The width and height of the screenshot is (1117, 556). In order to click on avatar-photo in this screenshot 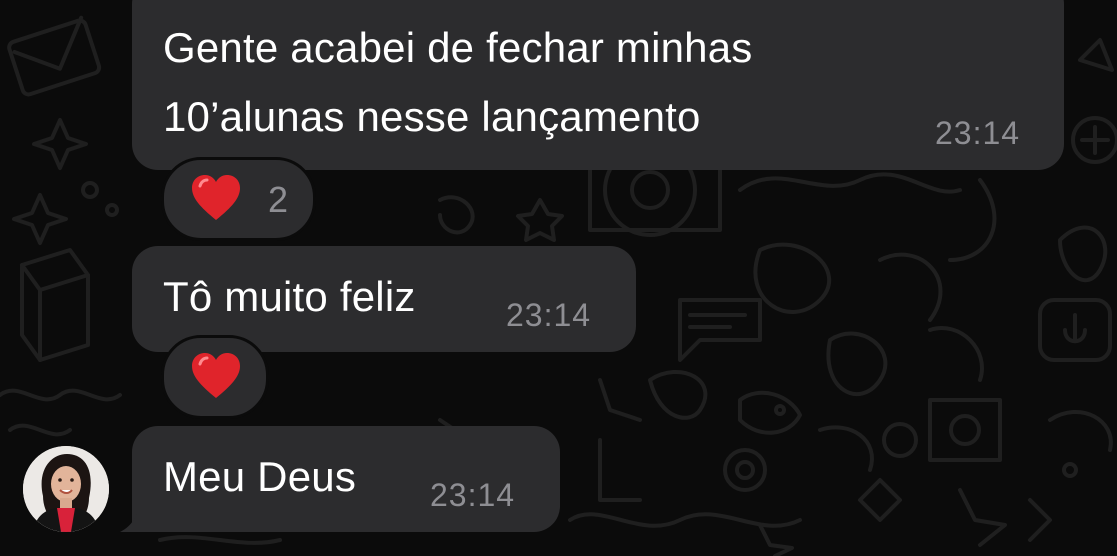, I will do `click(66, 489)`.